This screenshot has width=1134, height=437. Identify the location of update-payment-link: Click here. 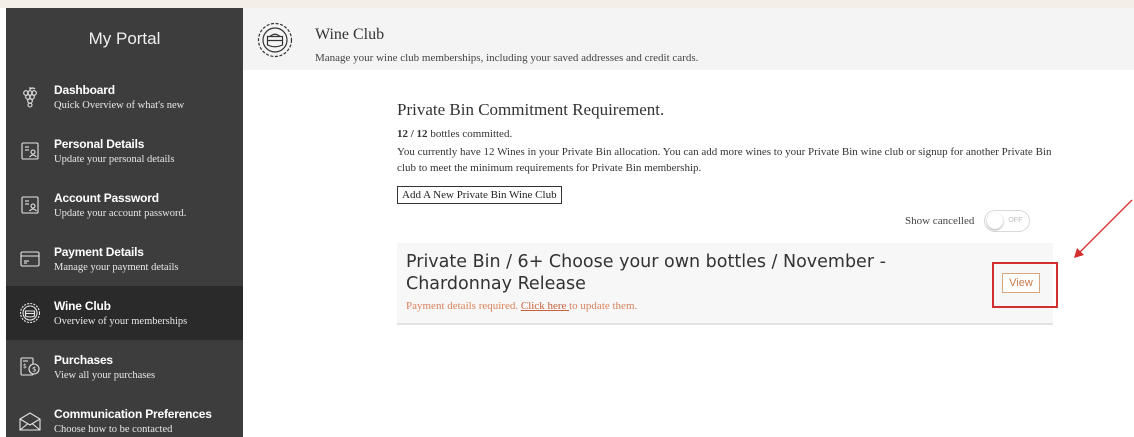
(545, 306).